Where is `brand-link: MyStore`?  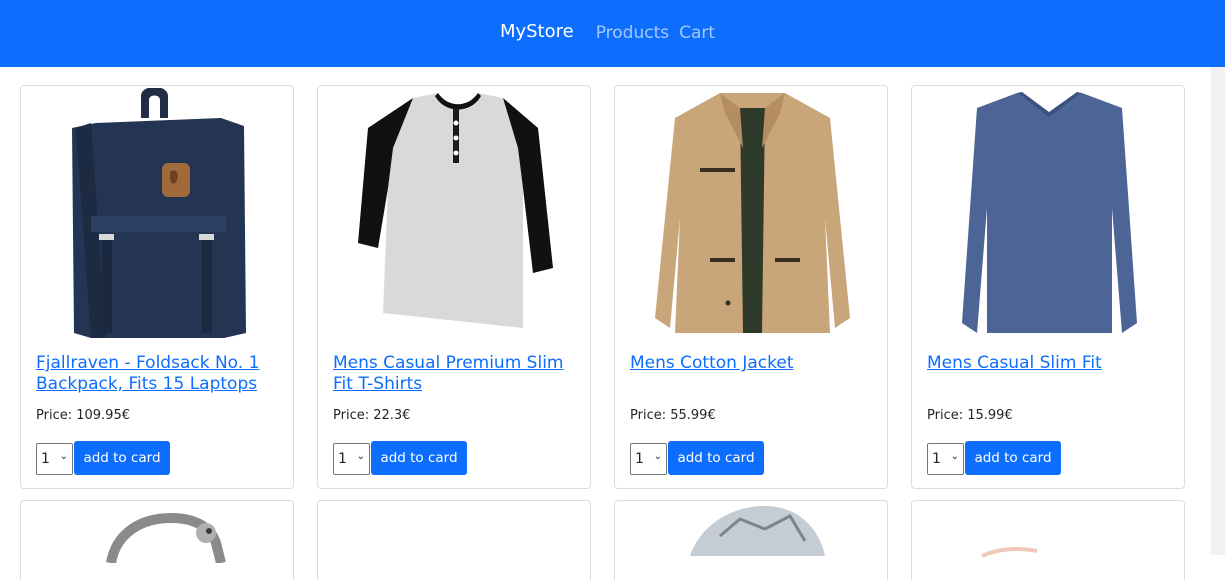
brand-link: MyStore is located at coordinates (537, 31).